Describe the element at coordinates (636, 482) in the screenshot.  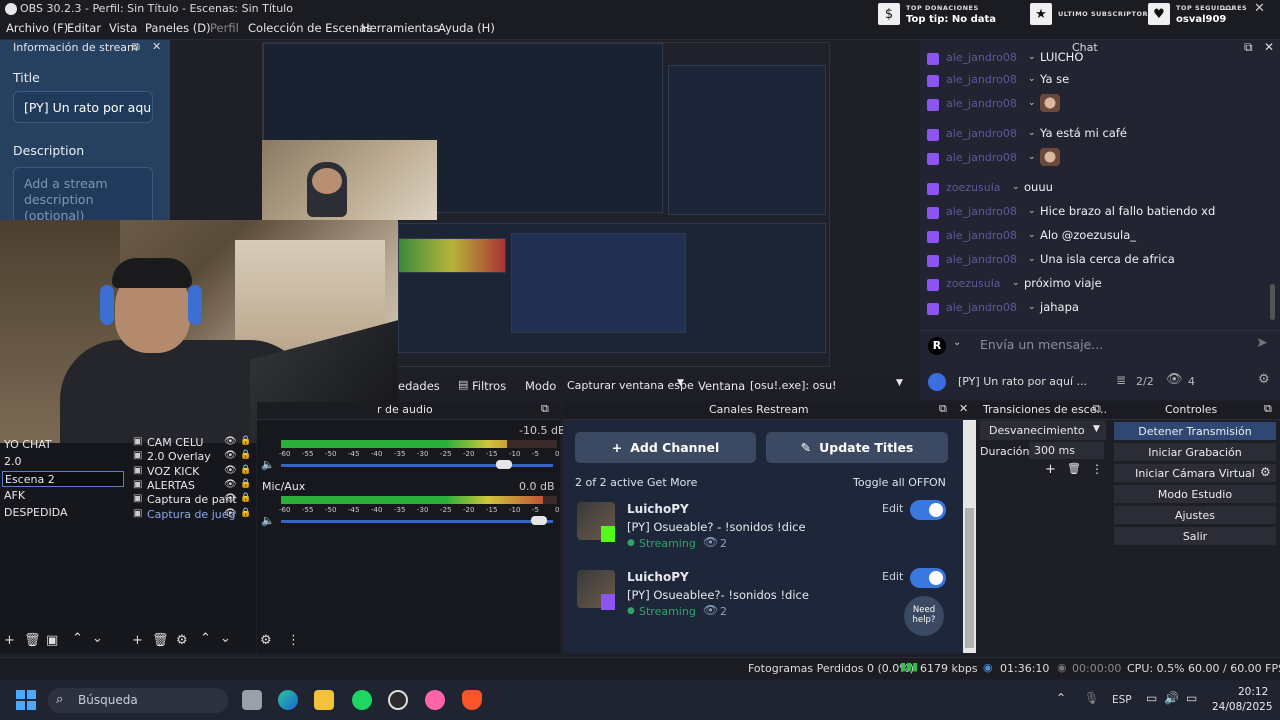
I see `active-summary: 2 of 2 active Get More` at that location.